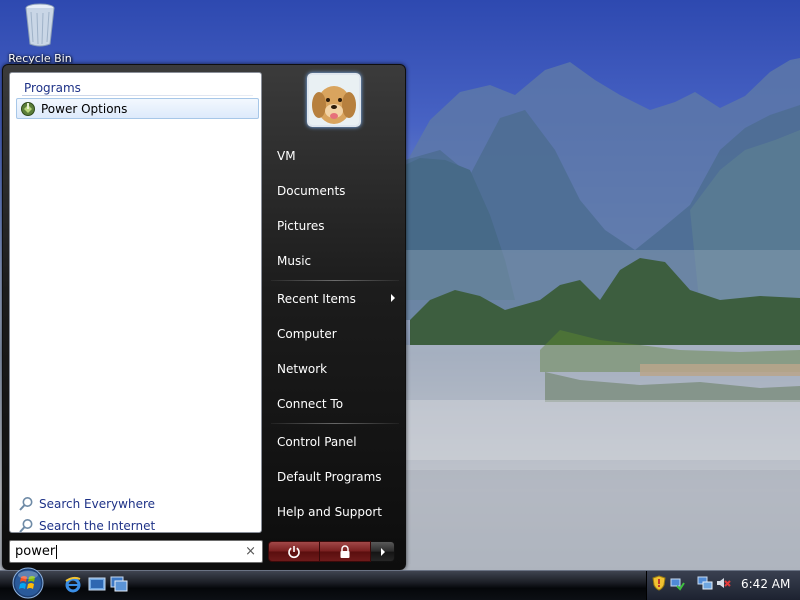  Describe the element at coordinates (97, 584) in the screenshot. I see `show-desktop-icon` at that location.